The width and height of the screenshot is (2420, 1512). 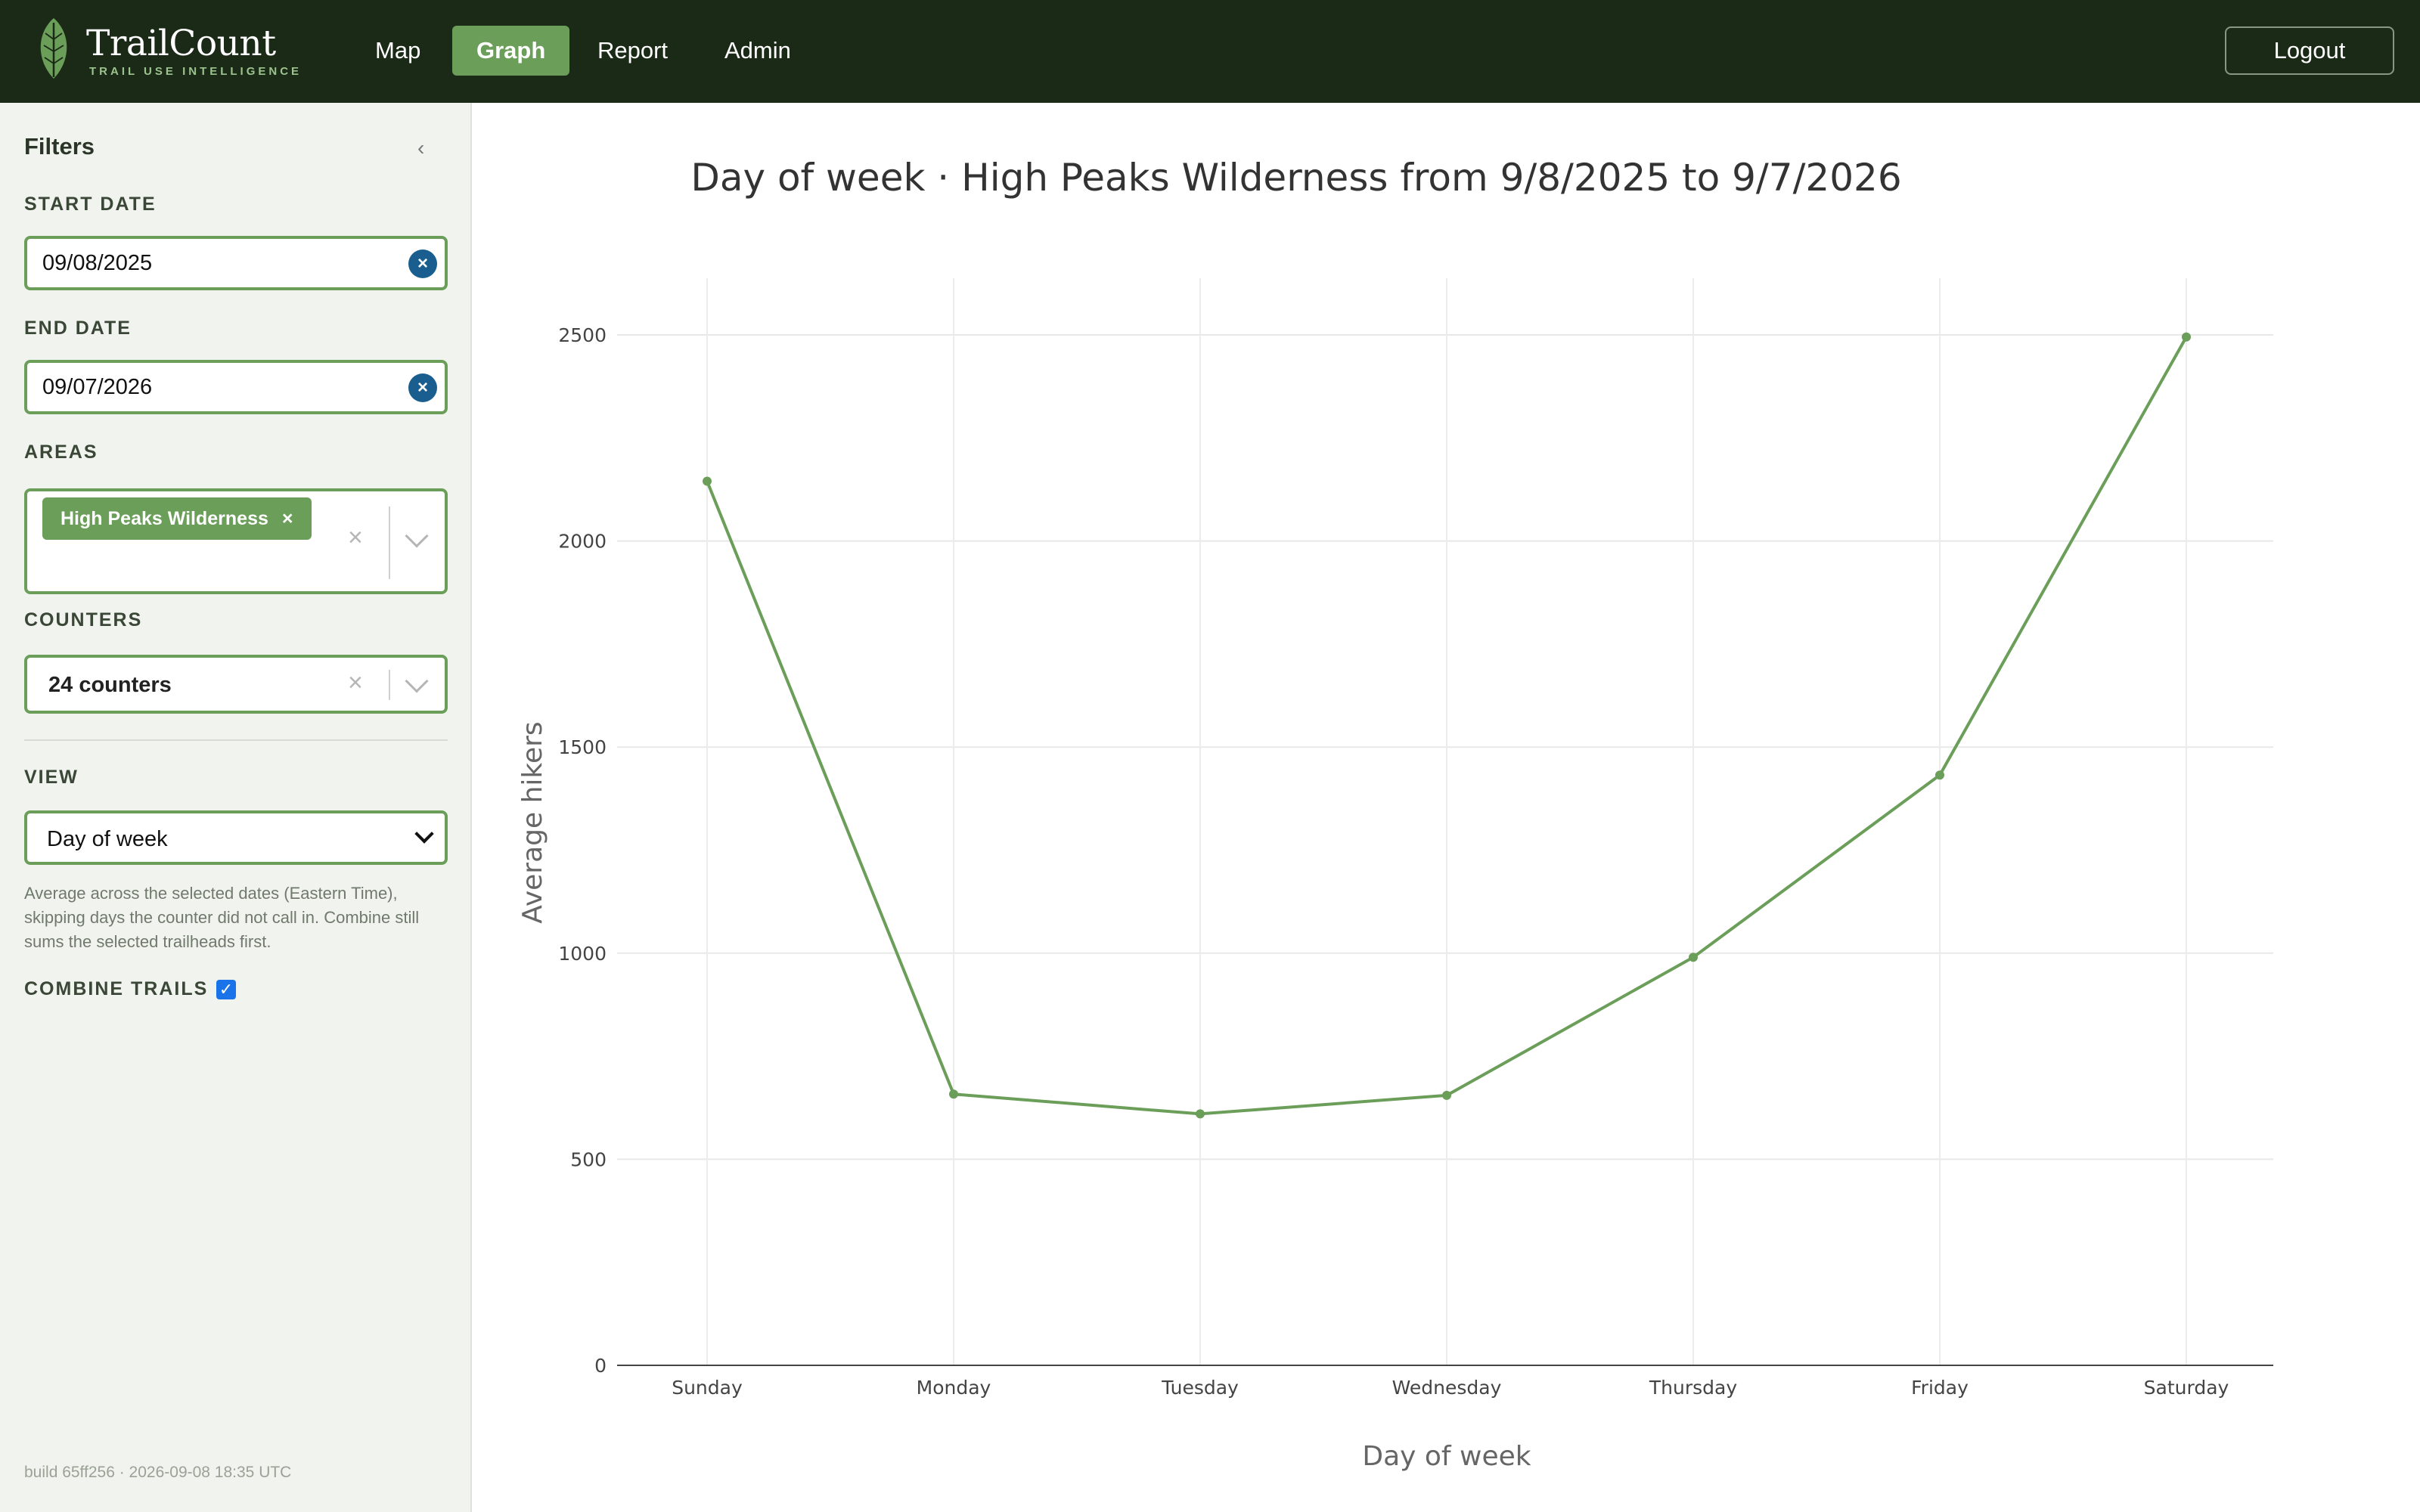 What do you see at coordinates (511, 51) in the screenshot?
I see `nav-tab-graph: Graph` at bounding box center [511, 51].